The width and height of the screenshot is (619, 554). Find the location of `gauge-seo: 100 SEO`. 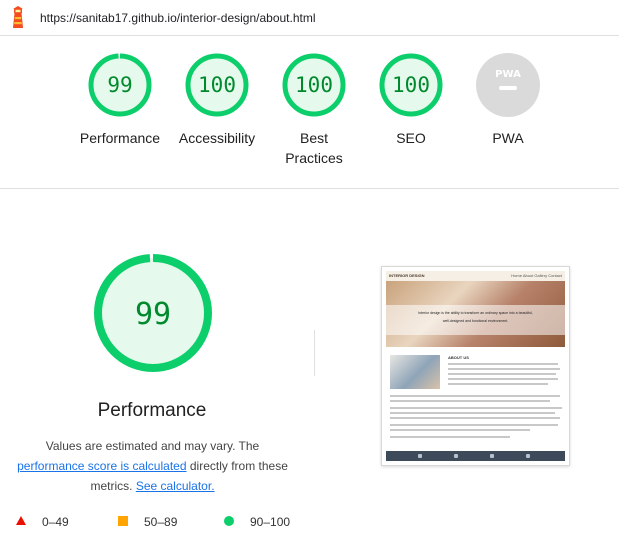

gauge-seo: 100 SEO is located at coordinates (411, 100).